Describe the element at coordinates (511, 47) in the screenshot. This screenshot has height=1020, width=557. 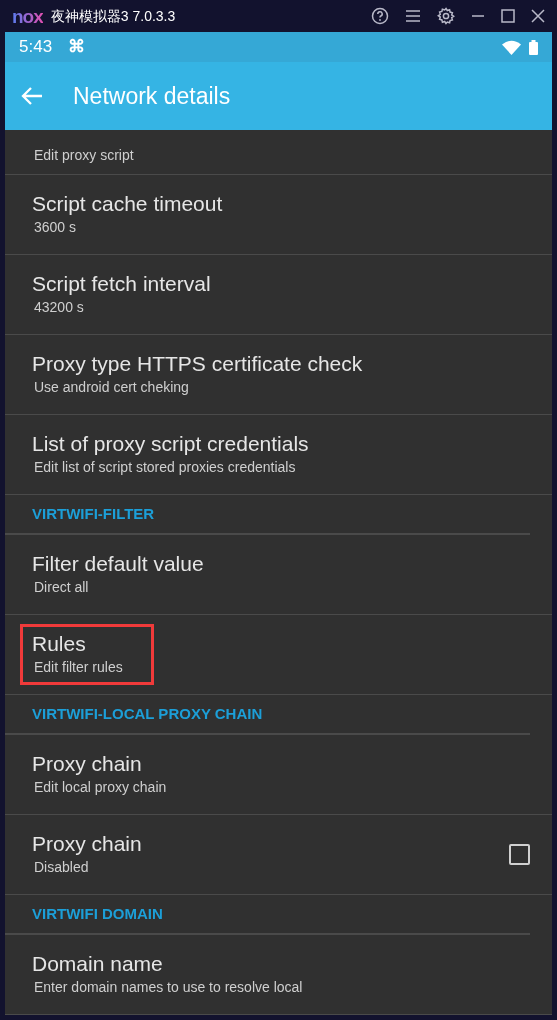
I see `wifi-icon` at that location.